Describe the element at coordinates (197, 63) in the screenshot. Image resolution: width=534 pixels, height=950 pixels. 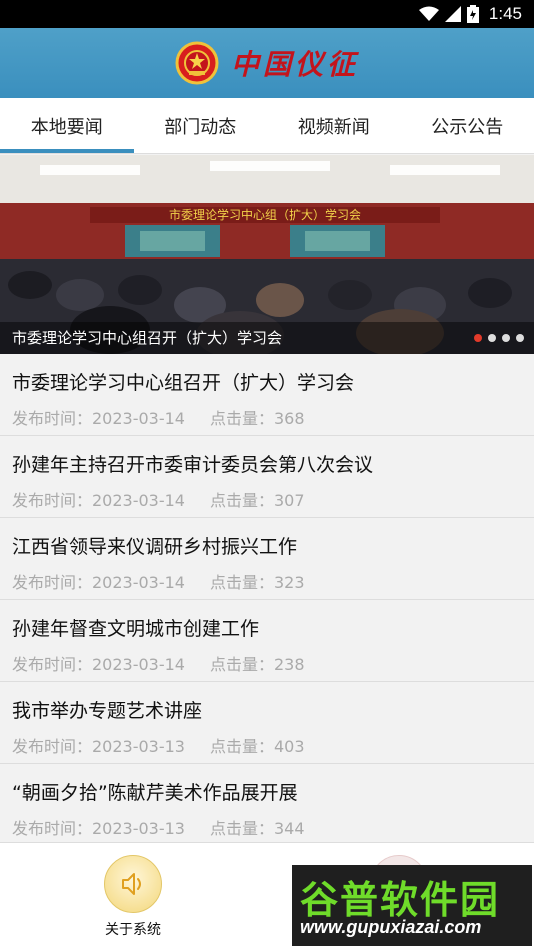
I see `national-emblem-icon` at that location.